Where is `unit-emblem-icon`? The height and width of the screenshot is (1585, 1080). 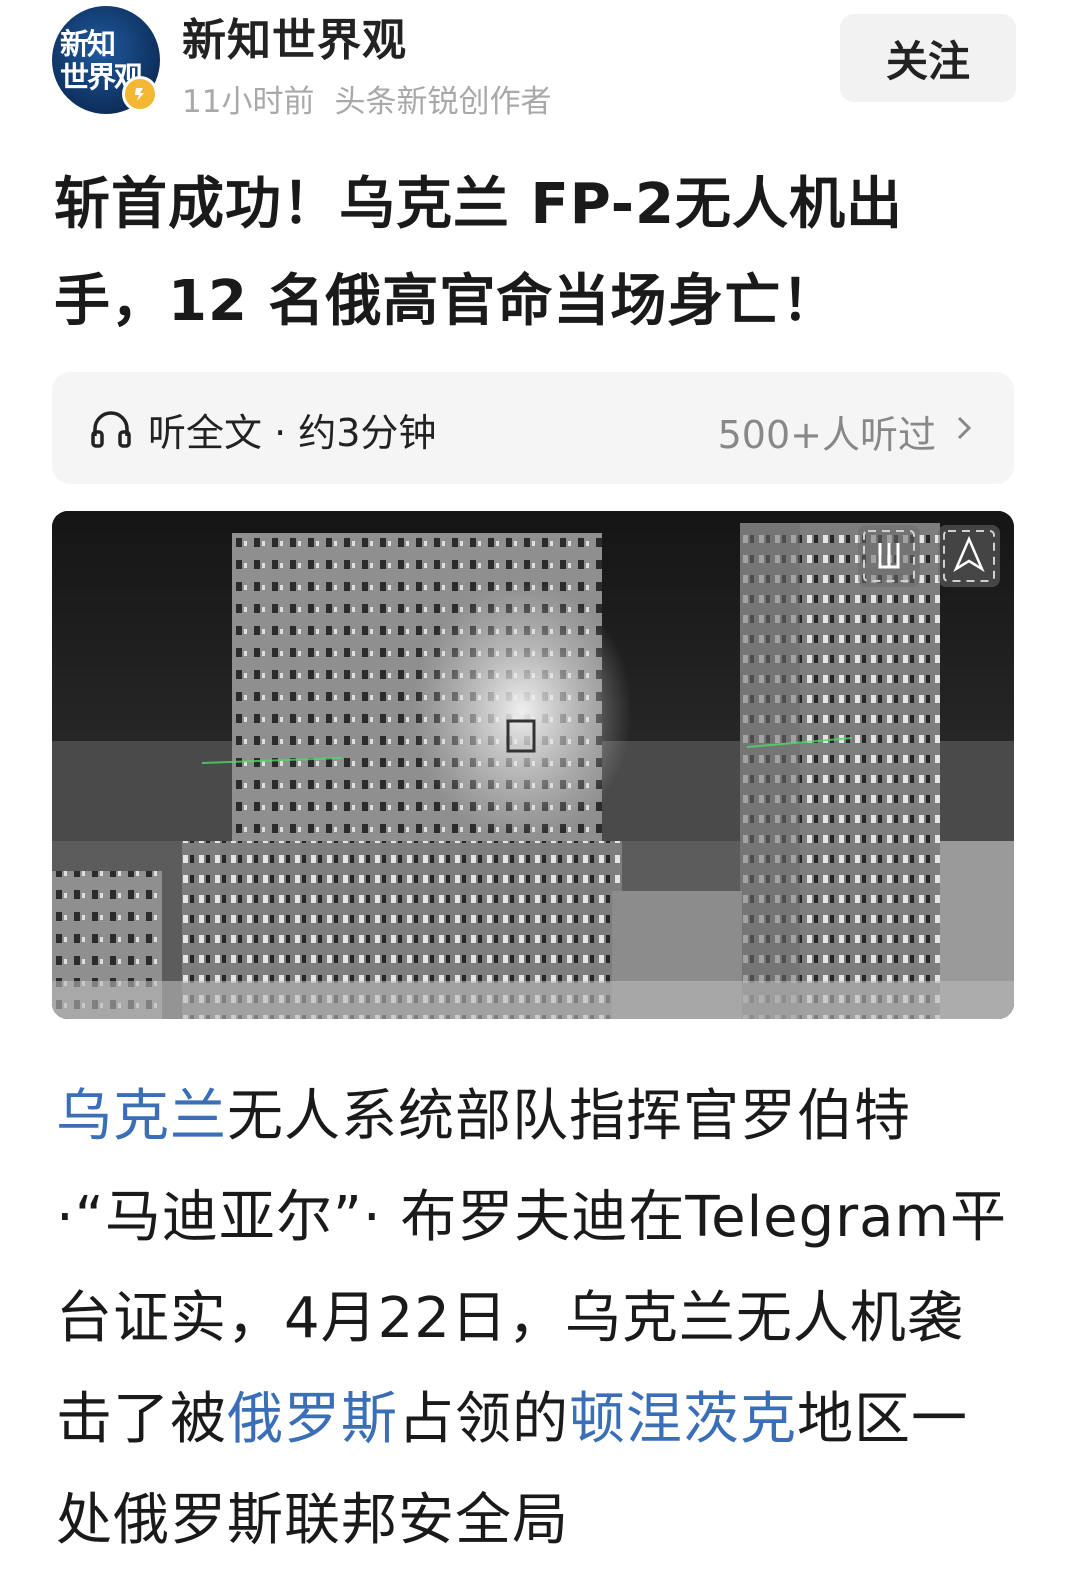 unit-emblem-icon is located at coordinates (889, 556).